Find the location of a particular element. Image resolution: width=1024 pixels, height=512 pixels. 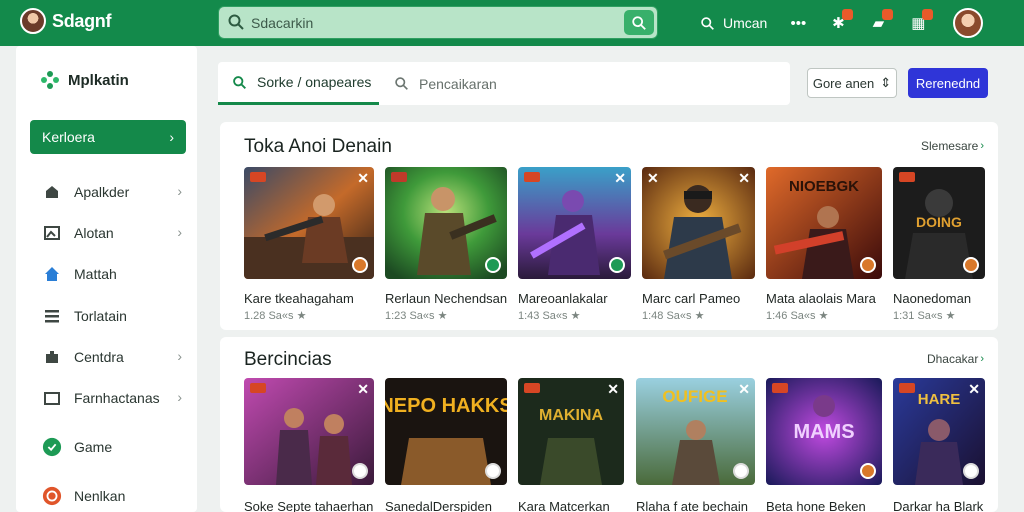

game-card: MAKINA ✕ Kara Matcerkan is located at coordinates (571, 445).